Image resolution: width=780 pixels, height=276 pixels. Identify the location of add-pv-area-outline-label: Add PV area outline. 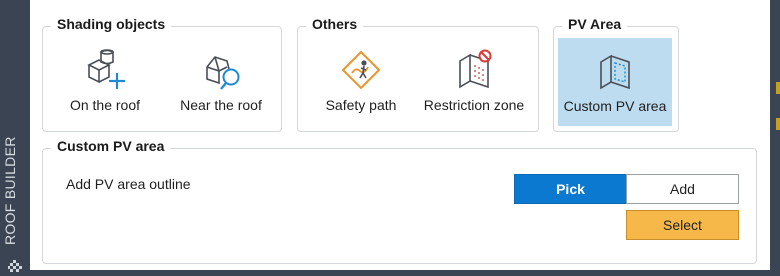
(128, 184).